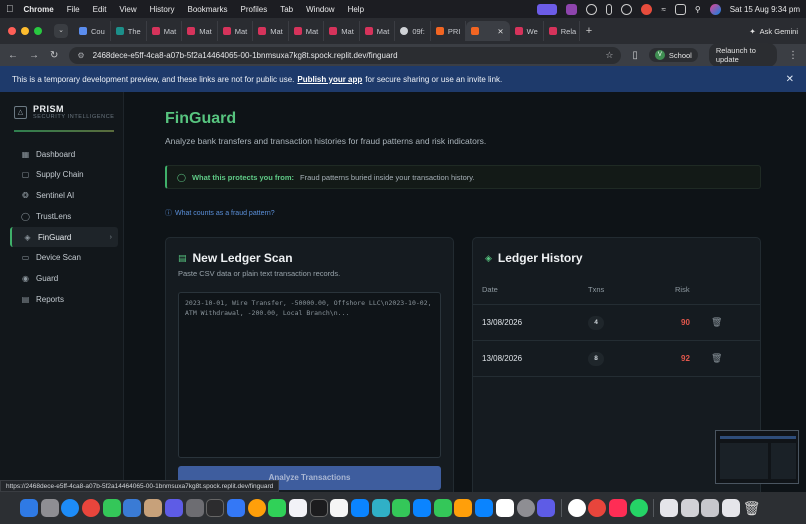 This screenshot has height=524, width=806. I want to click on sidebar-item-reports: ▤ Reports, so click(64, 300).